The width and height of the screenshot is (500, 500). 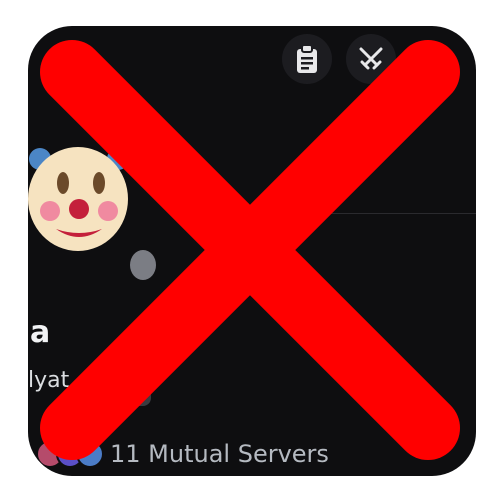 I want to click on copy-button, so click(x=307, y=59).